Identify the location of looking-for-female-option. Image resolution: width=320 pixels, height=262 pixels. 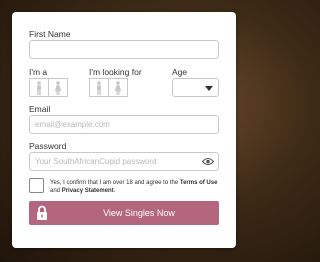
(118, 87).